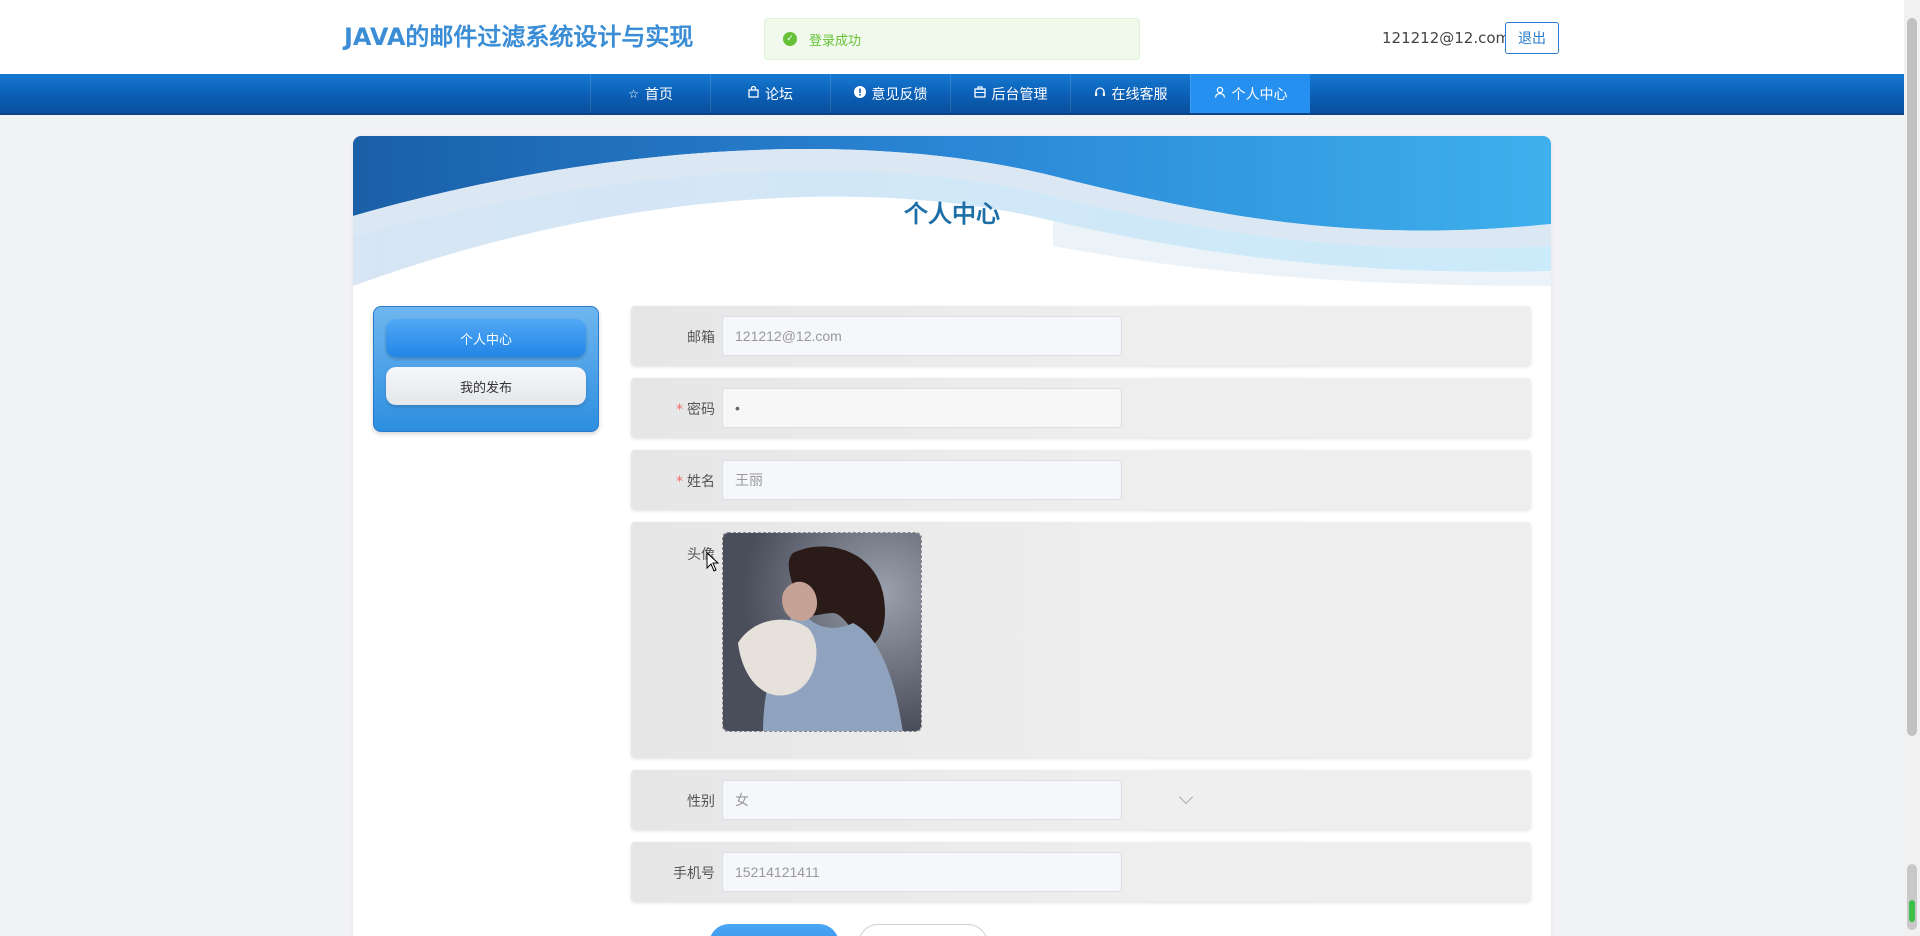 The height and width of the screenshot is (936, 1920). I want to click on nav-item-admin: 后台管理, so click(1010, 93).